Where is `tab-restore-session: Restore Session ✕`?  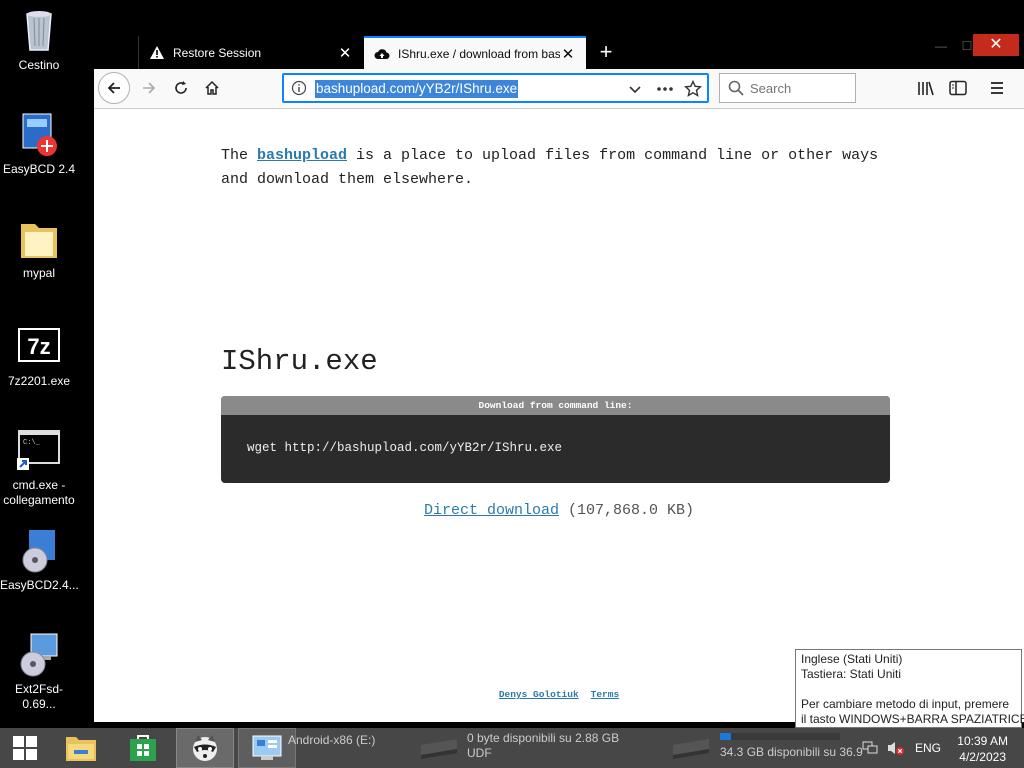 tab-restore-session: Restore Session ✕ is located at coordinates (250, 52).